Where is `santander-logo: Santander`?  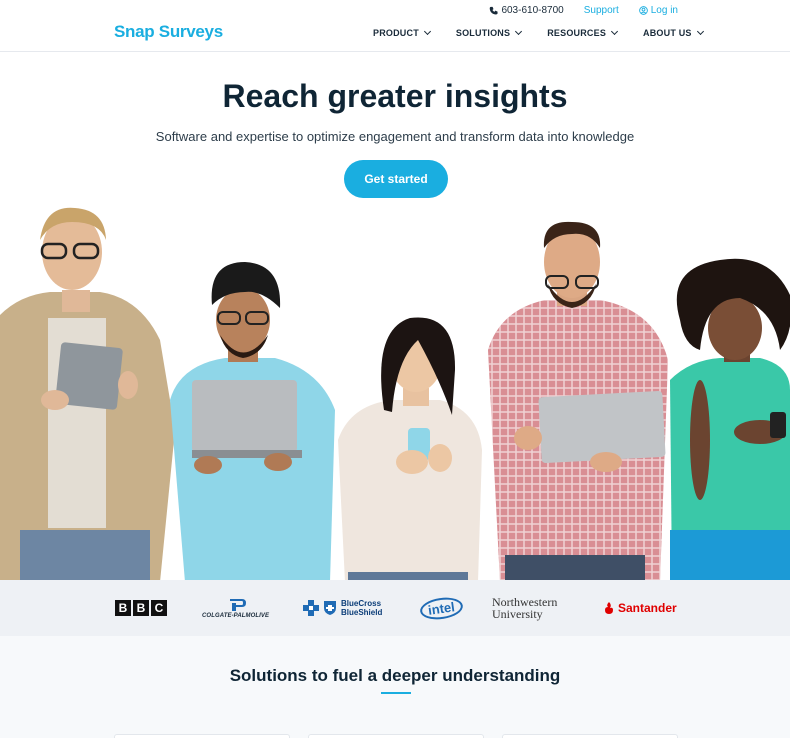 santander-logo: Santander is located at coordinates (640, 608).